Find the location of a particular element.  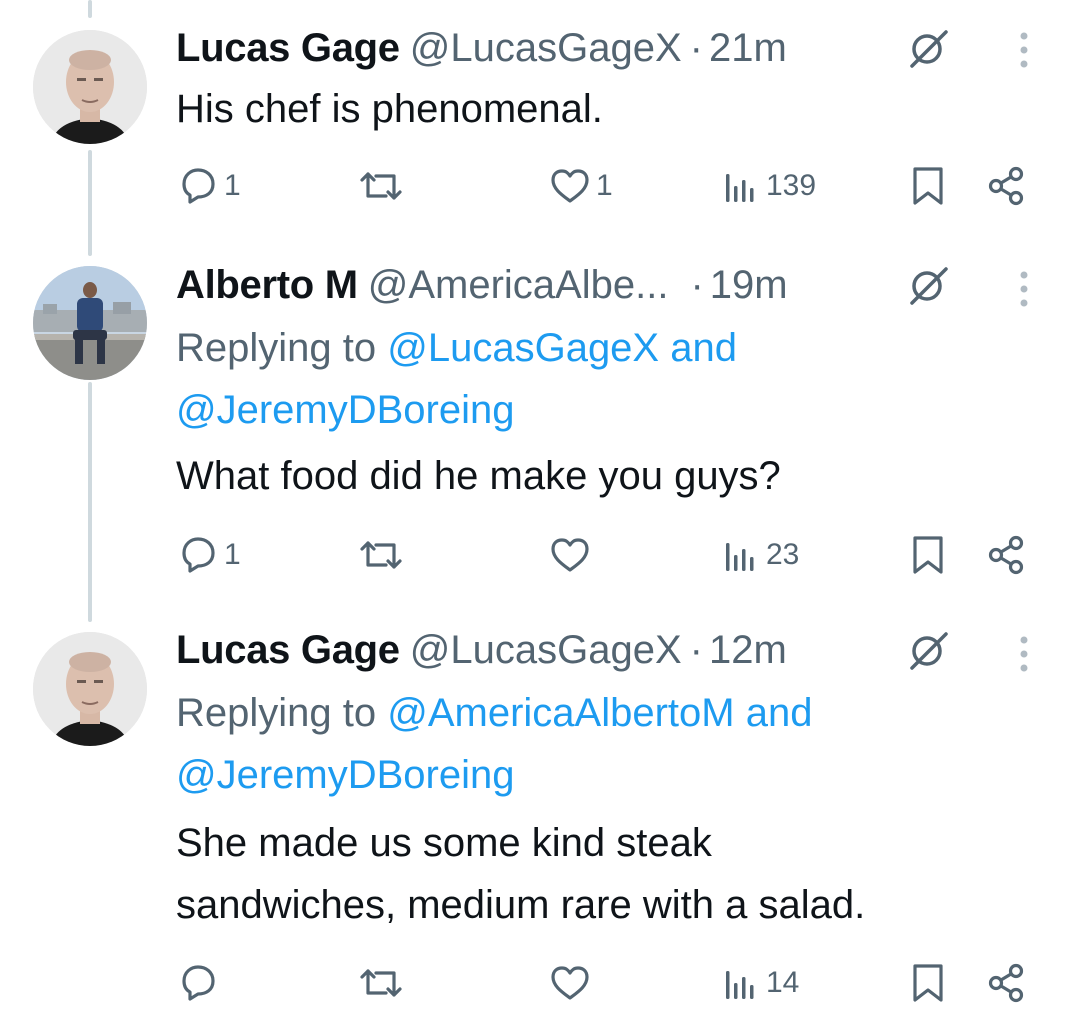

reply-button is located at coordinates (200, 983).